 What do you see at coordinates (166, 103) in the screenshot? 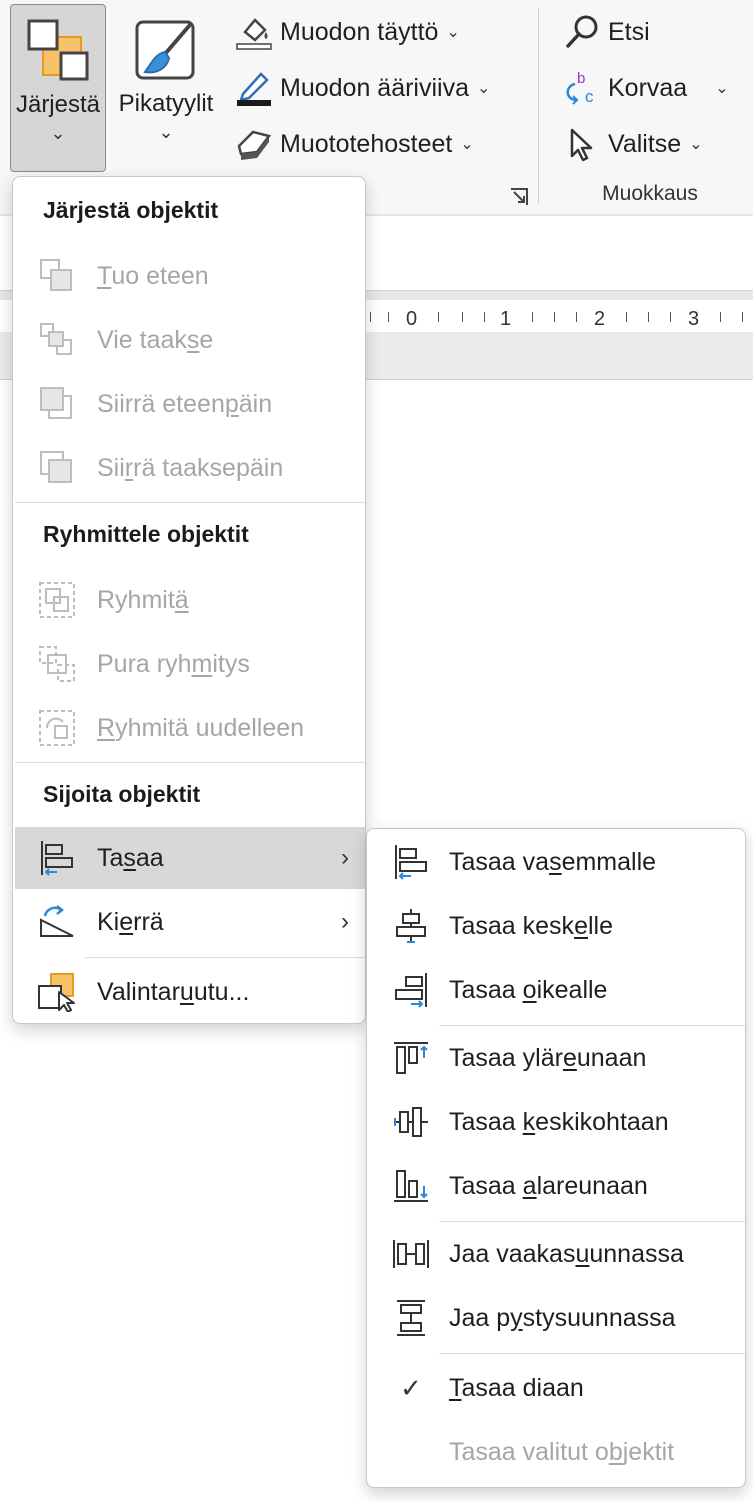
I see `pikatyylit-label: Pikatyylit` at bounding box center [166, 103].